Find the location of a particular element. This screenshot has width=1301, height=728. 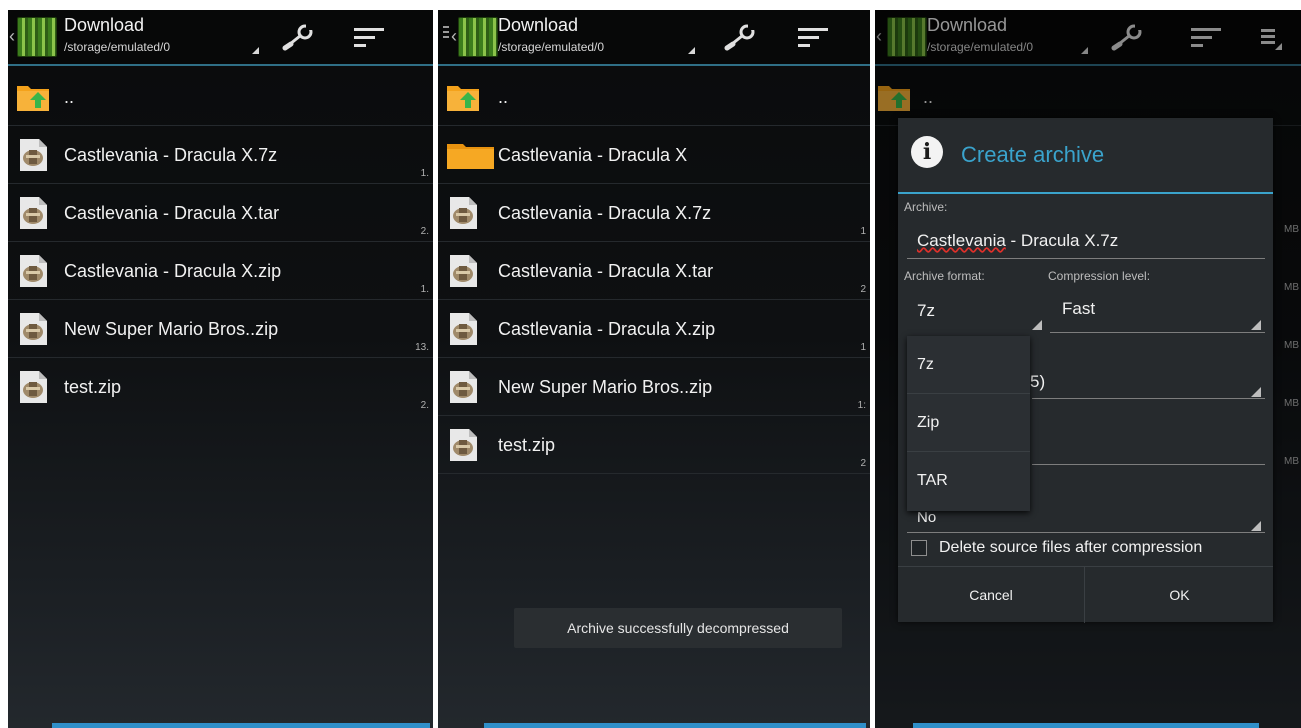

list-item: Castlevania - Dracula X.zip 1 is located at coordinates (654, 329).